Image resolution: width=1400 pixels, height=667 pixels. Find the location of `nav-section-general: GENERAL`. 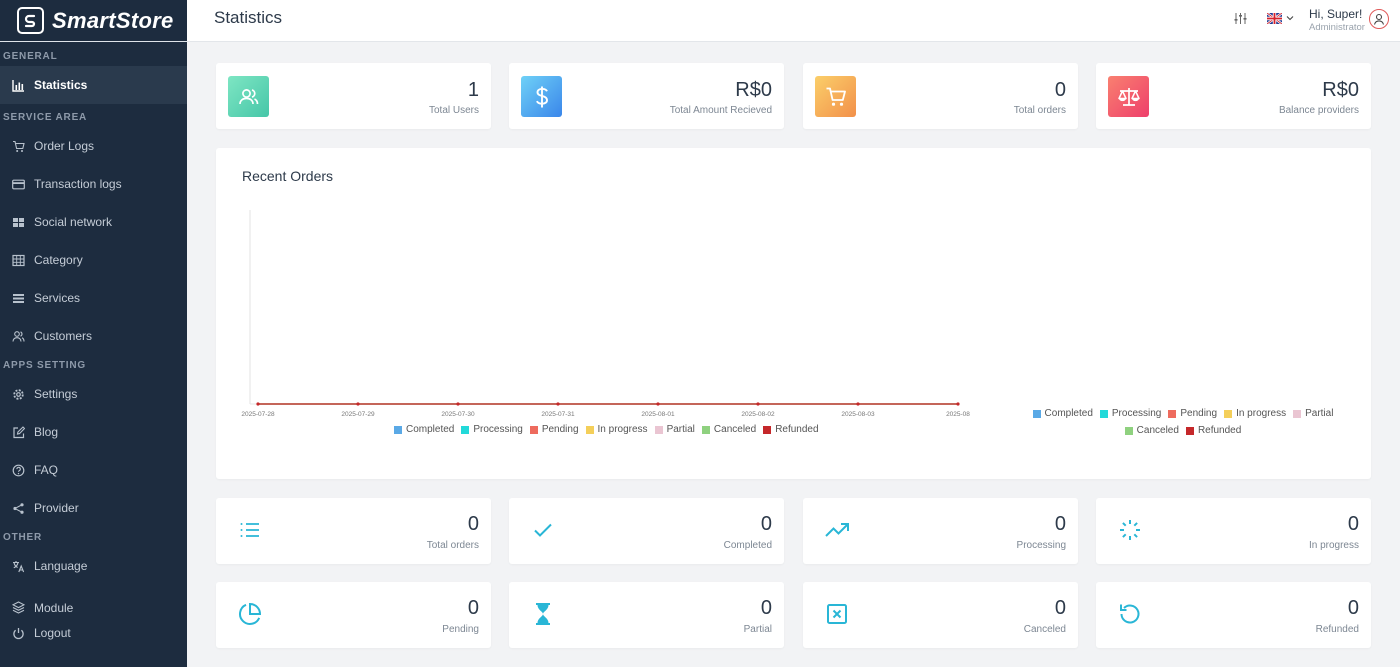

nav-section-general: GENERAL is located at coordinates (30, 56).